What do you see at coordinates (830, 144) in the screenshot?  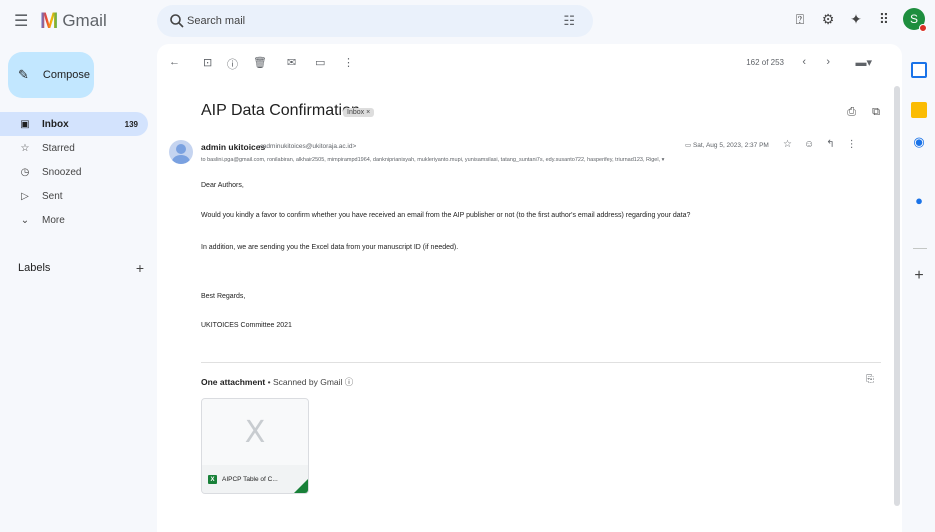 I see `reply-icon: ↰` at bounding box center [830, 144].